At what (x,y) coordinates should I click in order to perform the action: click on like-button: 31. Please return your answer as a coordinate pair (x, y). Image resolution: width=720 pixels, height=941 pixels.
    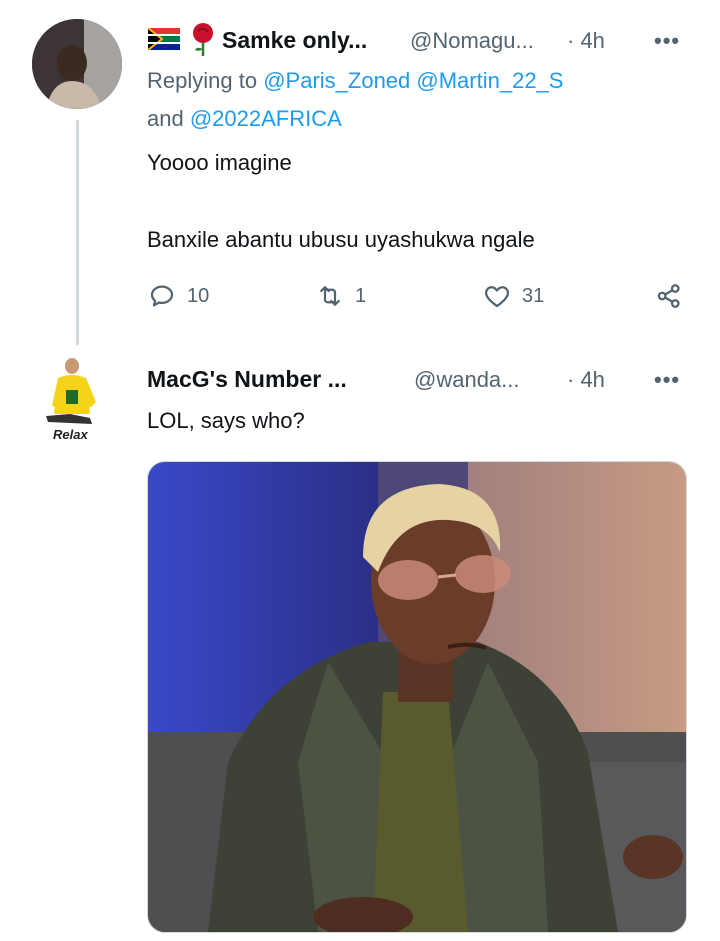
    Looking at the image, I should click on (513, 296).